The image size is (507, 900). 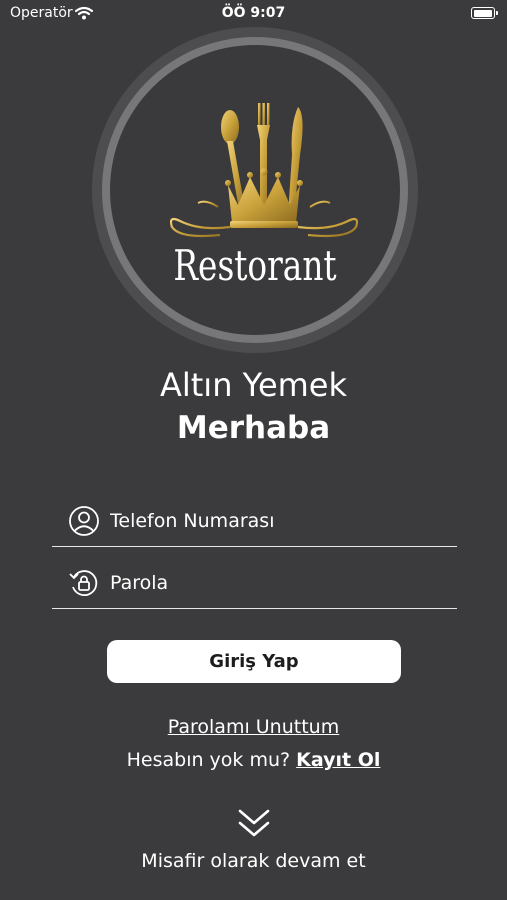 I want to click on phone-field, so click(x=254, y=523).